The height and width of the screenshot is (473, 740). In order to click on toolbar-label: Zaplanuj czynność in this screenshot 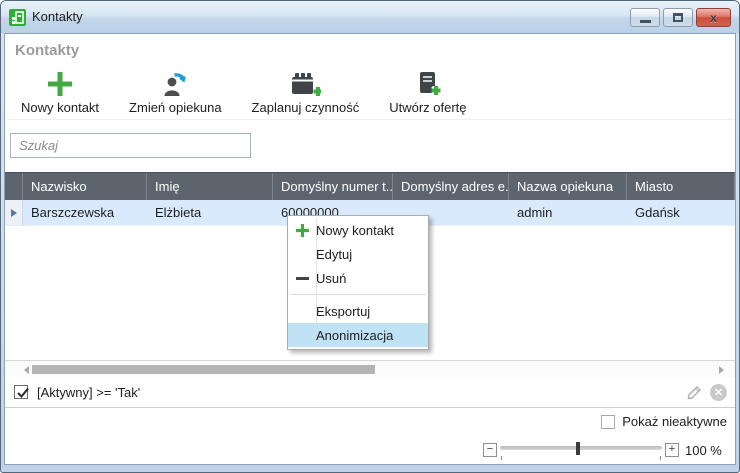, I will do `click(305, 107)`.